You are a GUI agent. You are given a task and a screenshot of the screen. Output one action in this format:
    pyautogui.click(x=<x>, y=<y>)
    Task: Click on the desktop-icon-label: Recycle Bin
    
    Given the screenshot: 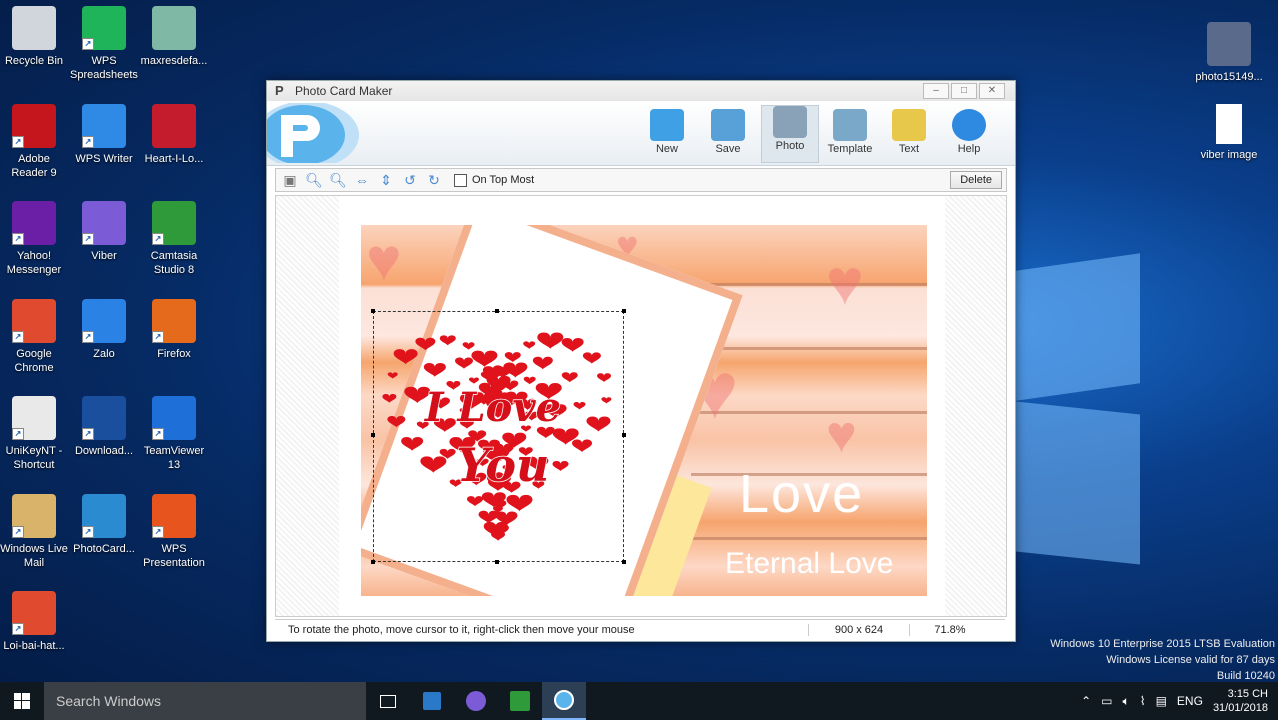 What is the action you would take?
    pyautogui.click(x=34, y=61)
    